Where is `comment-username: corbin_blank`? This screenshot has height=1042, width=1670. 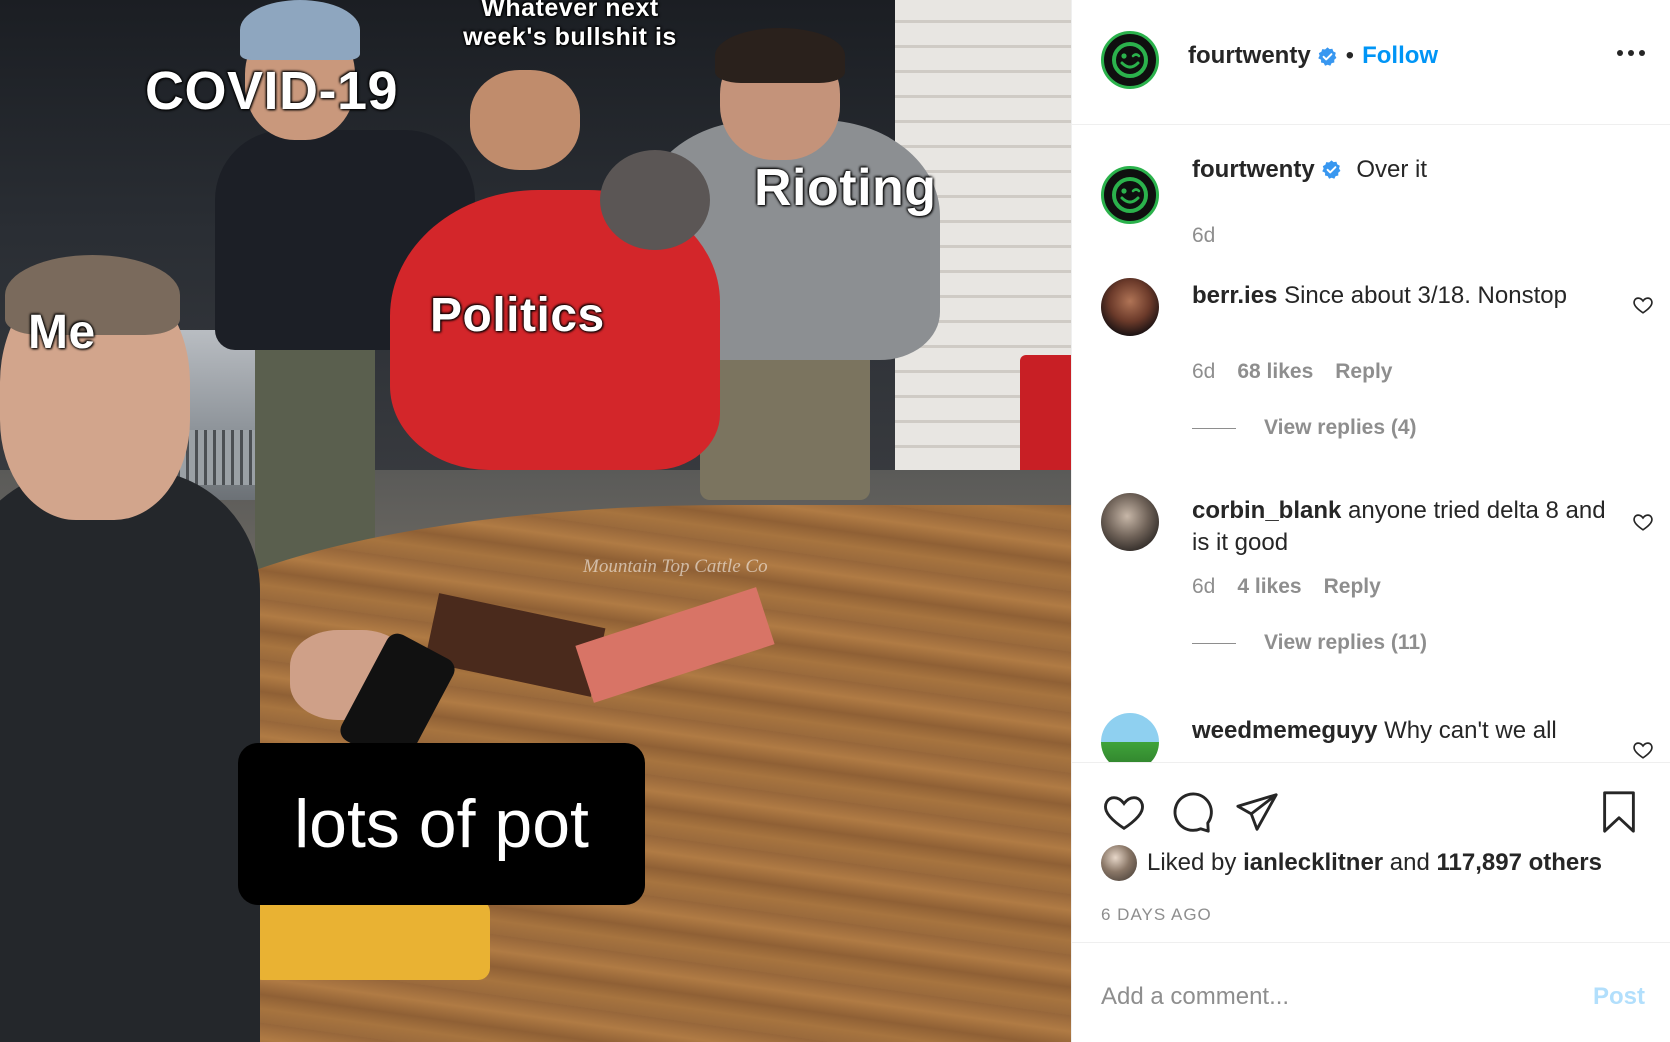 comment-username: corbin_blank is located at coordinates (1266, 510).